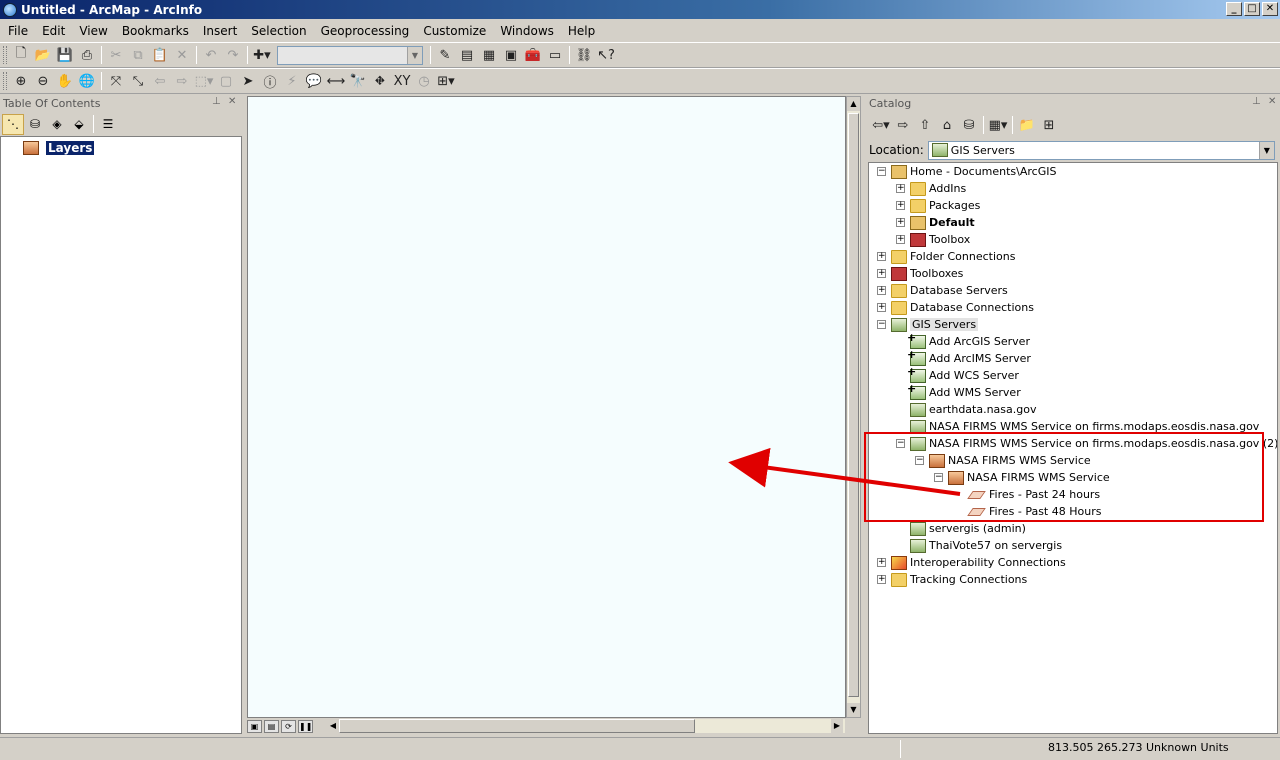 The height and width of the screenshot is (760, 1280). I want to click on status-separator, so click(900, 749).